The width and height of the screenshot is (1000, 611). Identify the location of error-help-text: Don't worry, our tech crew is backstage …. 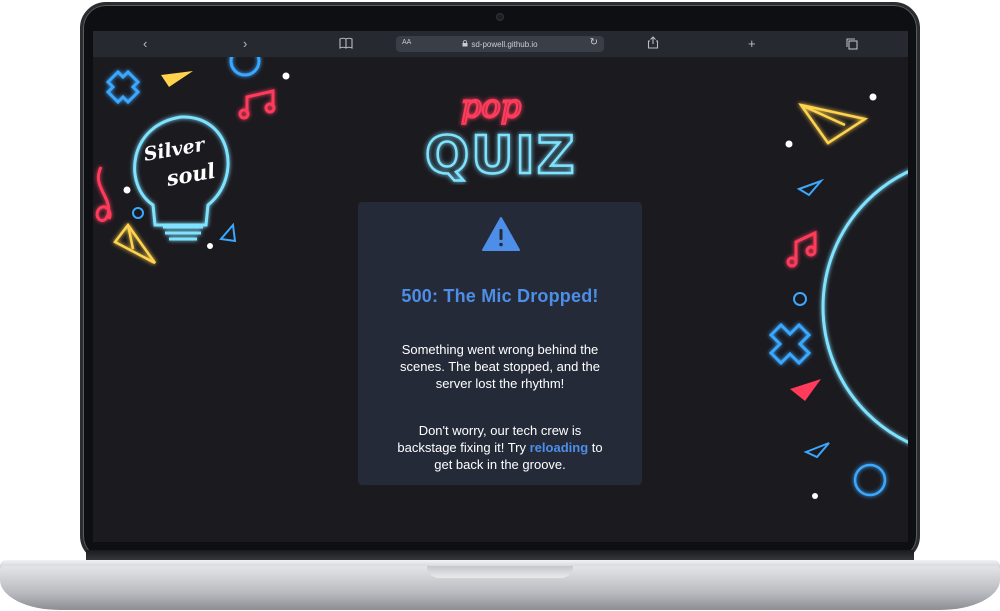
(500, 447).